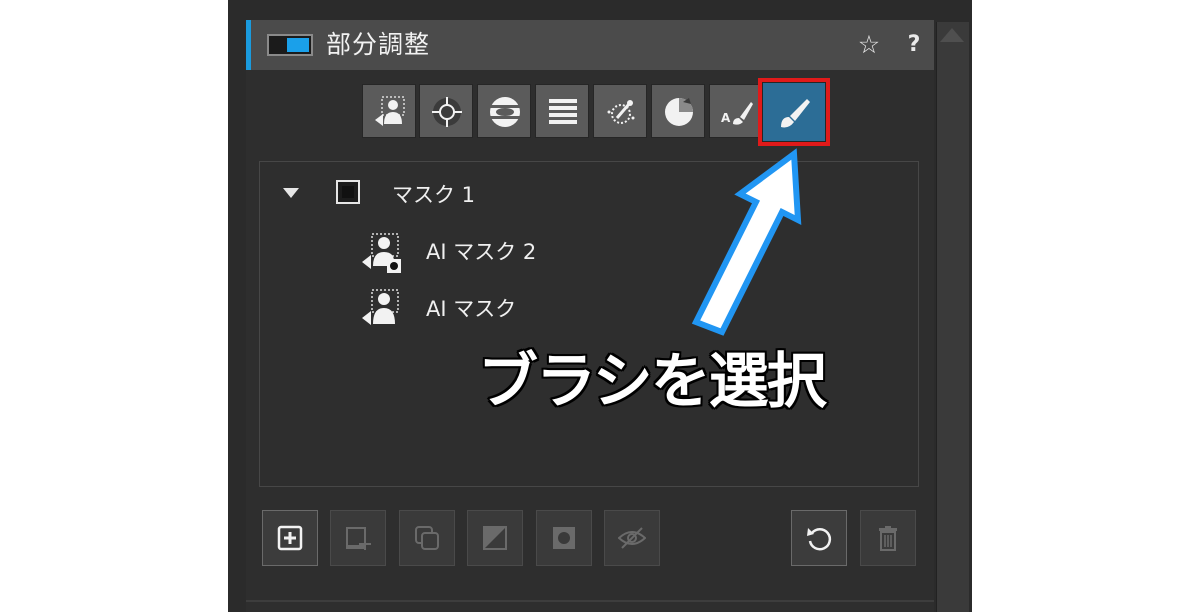  I want to click on ai-mask-label: AI マスク, so click(471, 309).